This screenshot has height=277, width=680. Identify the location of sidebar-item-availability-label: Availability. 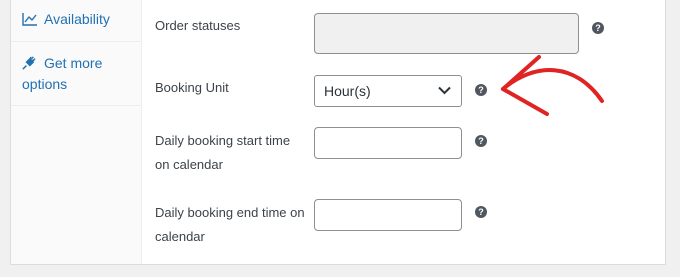
(77, 19).